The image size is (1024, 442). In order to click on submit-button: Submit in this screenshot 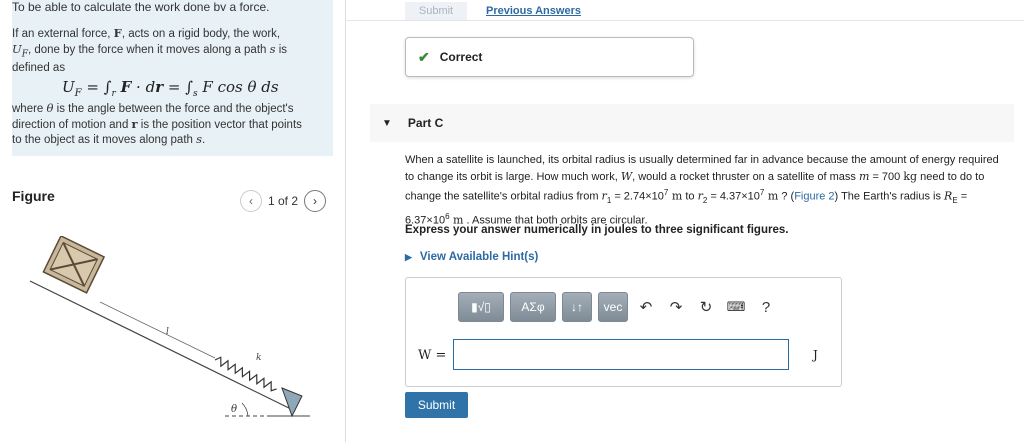, I will do `click(436, 405)`.